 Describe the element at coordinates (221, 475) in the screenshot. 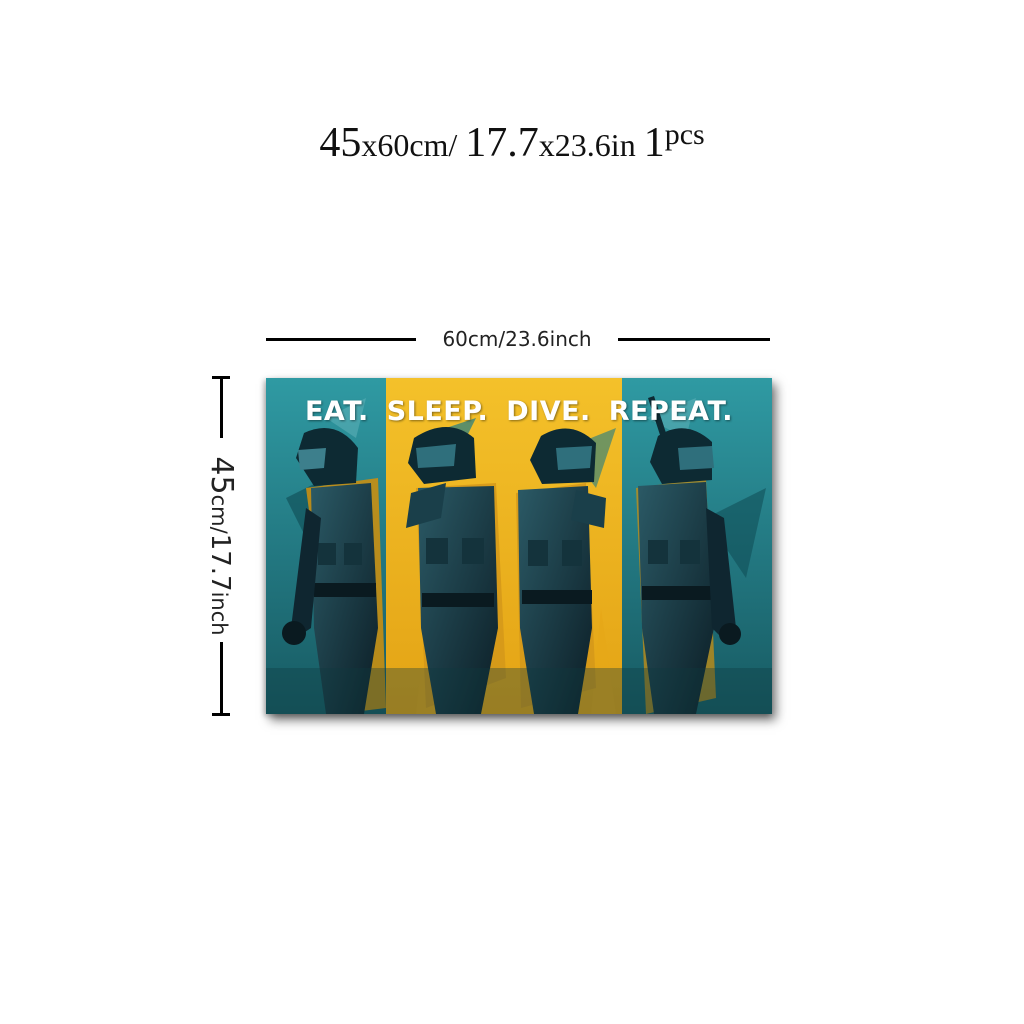

I see `height-number: 45` at that location.